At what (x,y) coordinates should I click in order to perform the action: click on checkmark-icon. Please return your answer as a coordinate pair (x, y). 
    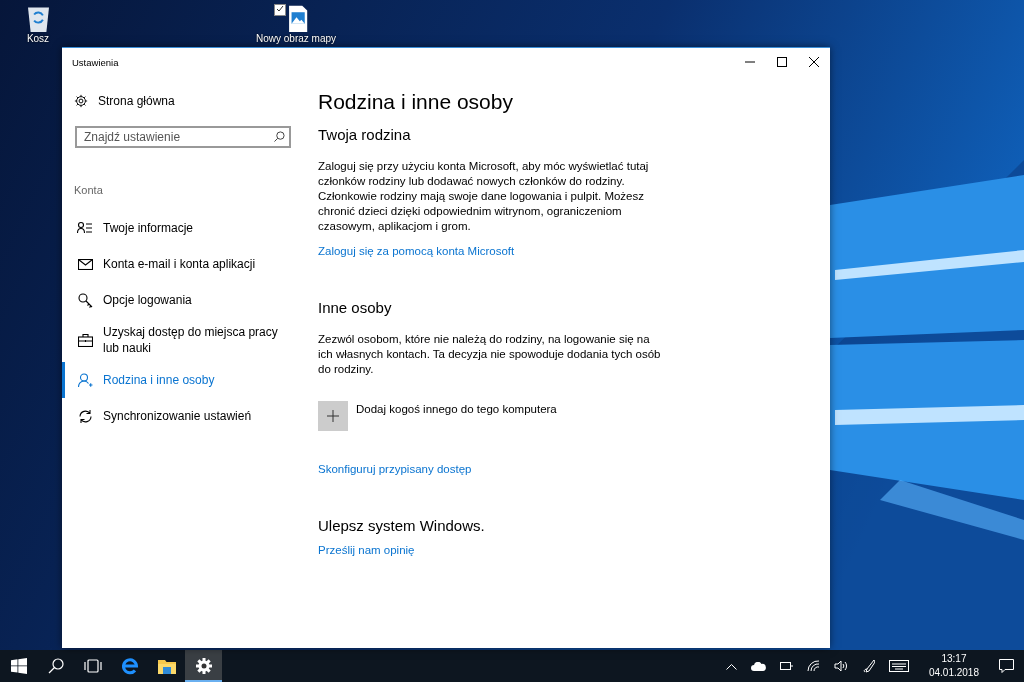
    Looking at the image, I should click on (280, 9).